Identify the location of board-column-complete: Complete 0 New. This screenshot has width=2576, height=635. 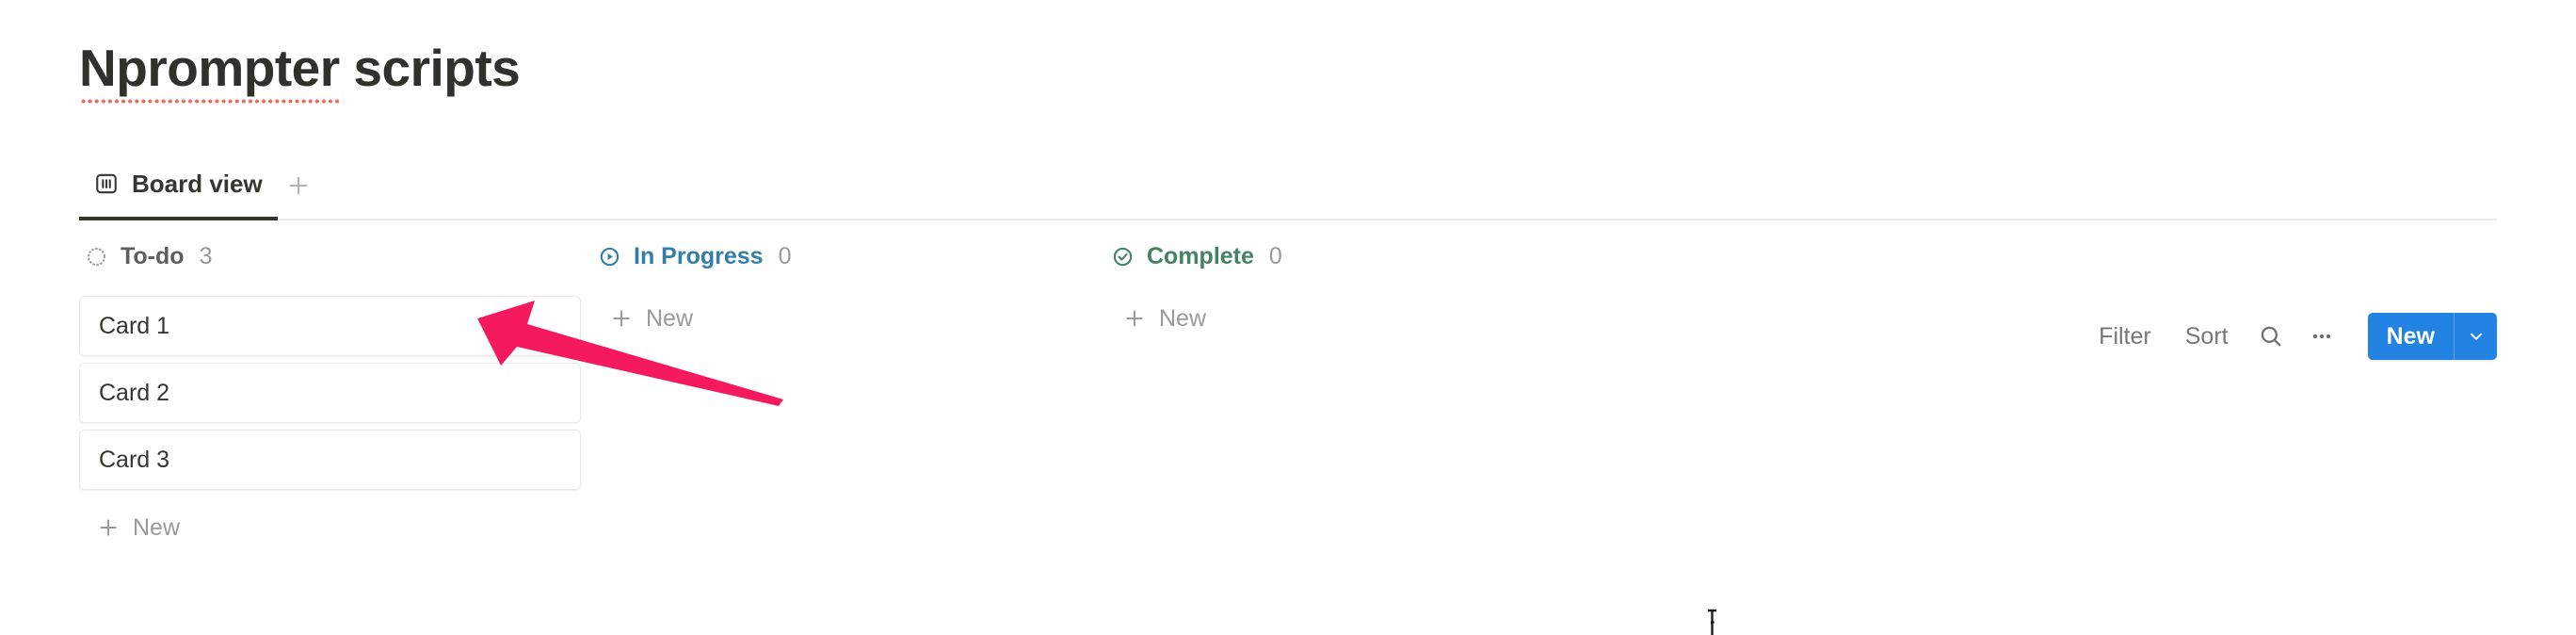
(1361, 393).